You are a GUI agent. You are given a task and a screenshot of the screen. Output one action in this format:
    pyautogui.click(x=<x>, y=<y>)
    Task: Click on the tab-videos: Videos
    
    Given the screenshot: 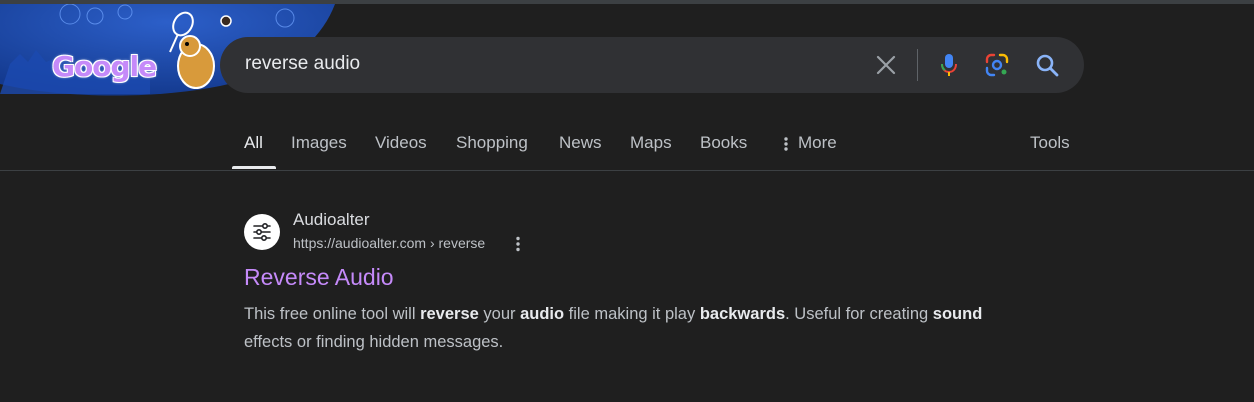 What is the action you would take?
    pyautogui.click(x=401, y=143)
    